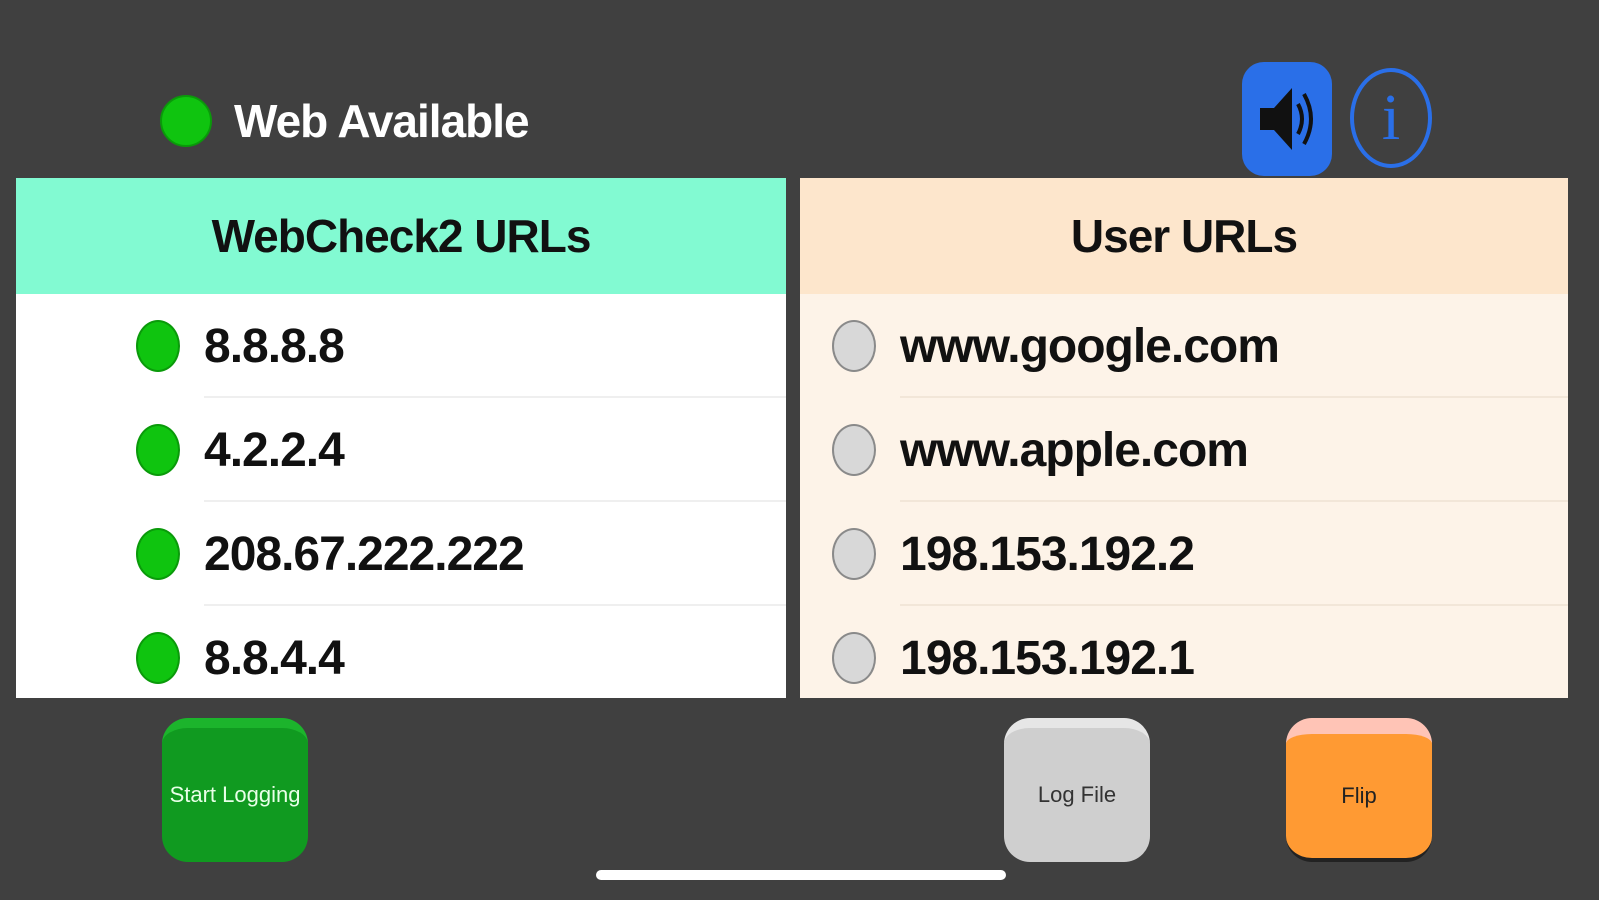  Describe the element at coordinates (274, 658) in the screenshot. I see `url-label: 8.8.4.4` at that location.